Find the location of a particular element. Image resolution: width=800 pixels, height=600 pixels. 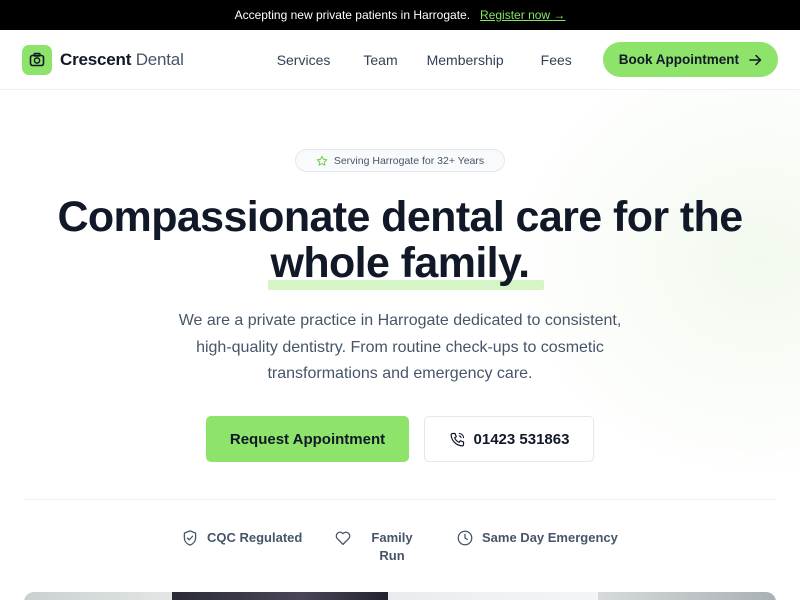

feature-family: Family Run is located at coordinates (375, 547).